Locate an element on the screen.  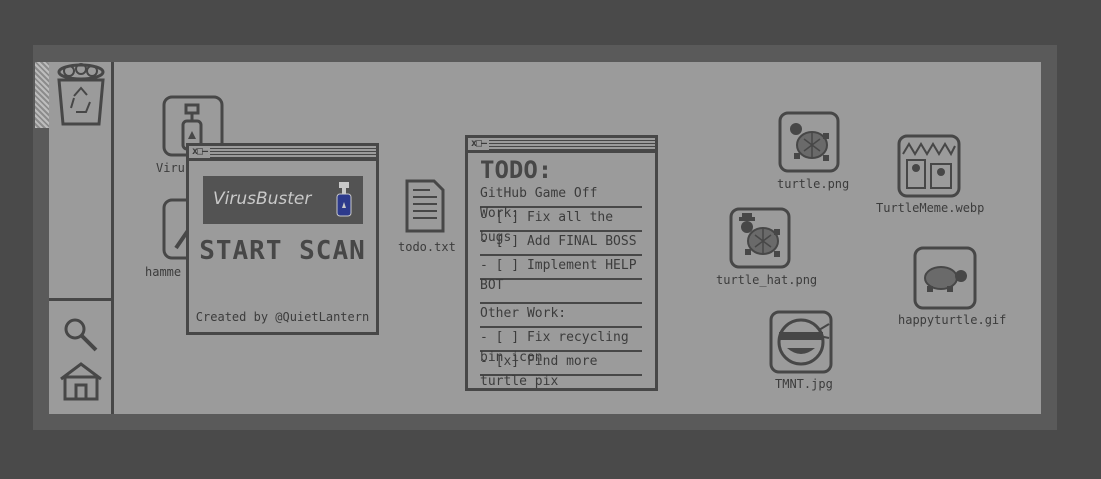
happy-turtle-image-icon is located at coordinates (945, 278).